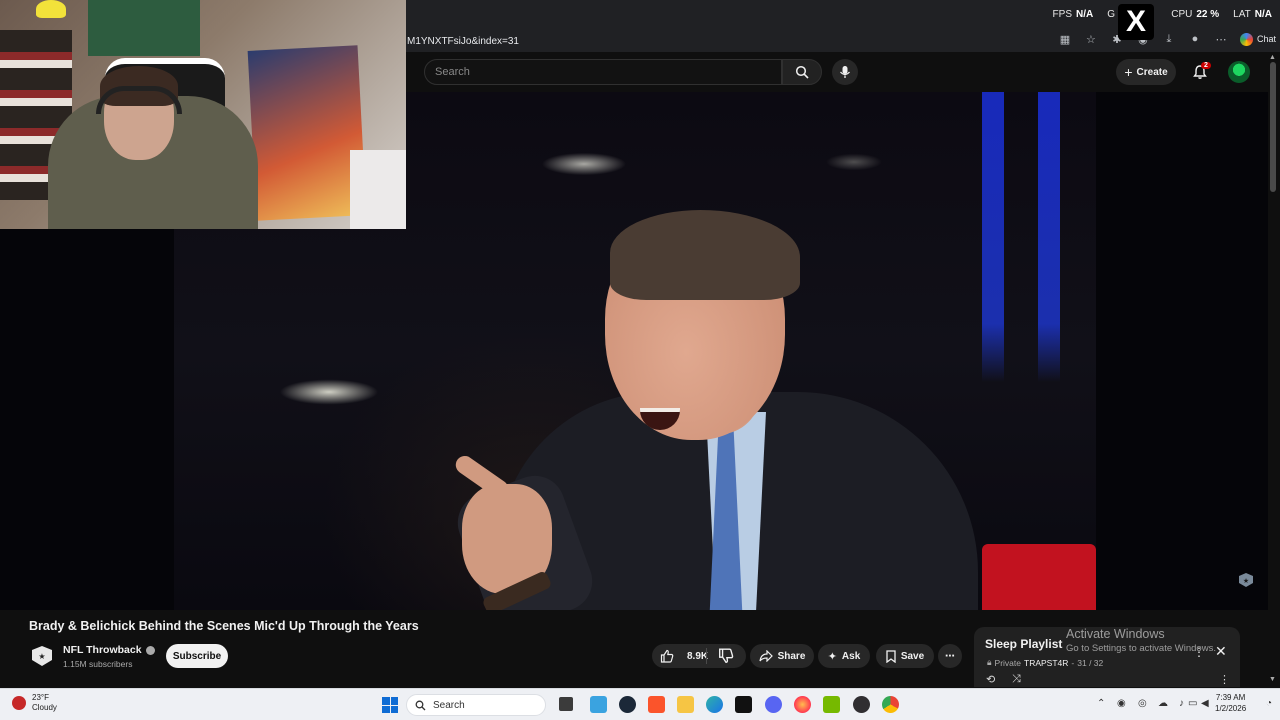  What do you see at coordinates (1246, 39) in the screenshot?
I see `copilot-icon` at bounding box center [1246, 39].